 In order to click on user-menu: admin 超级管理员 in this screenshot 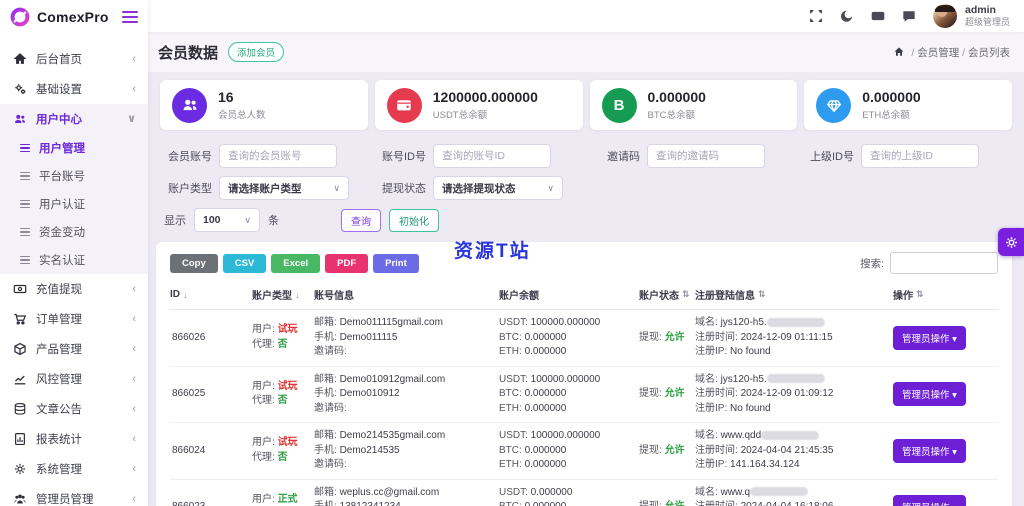, I will do `click(971, 16)`.